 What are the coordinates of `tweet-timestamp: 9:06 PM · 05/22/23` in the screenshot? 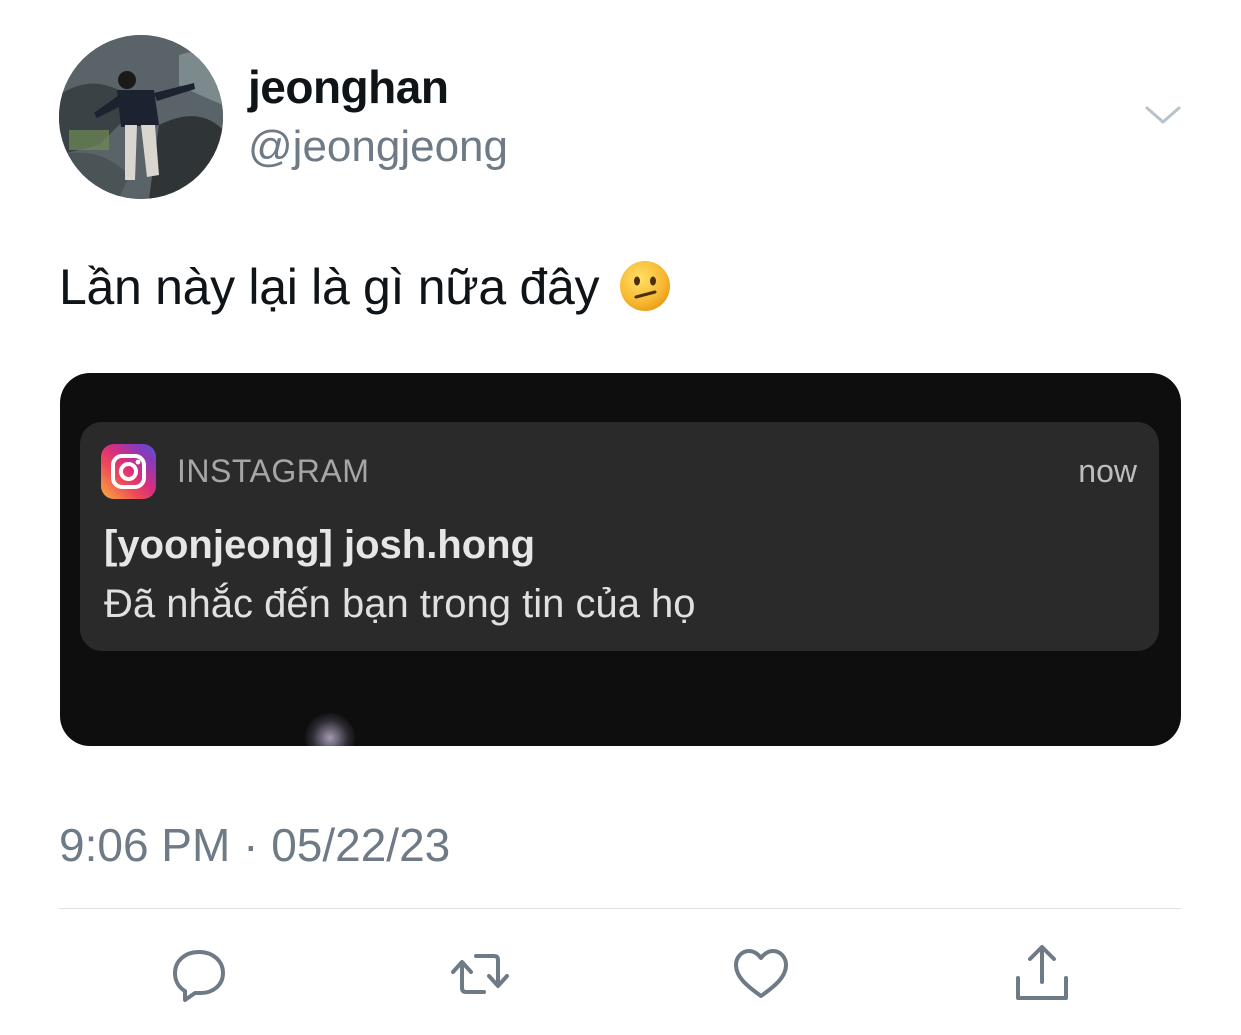 It's located at (255, 845).